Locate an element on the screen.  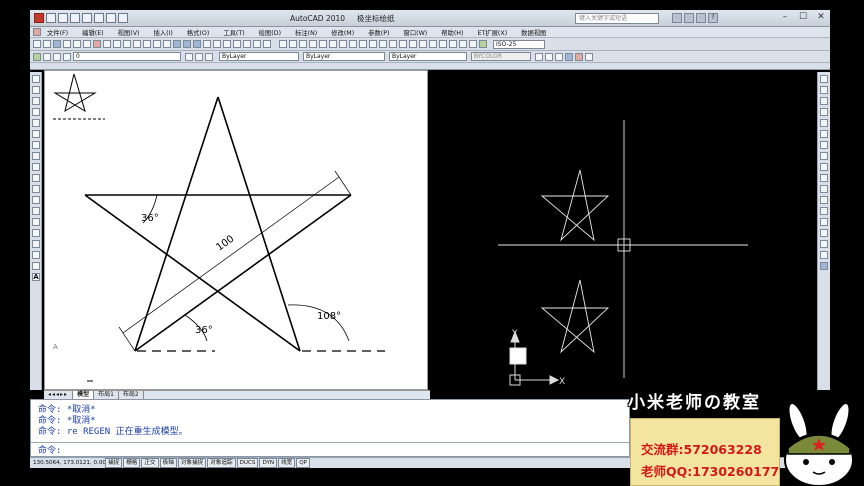
linetype-select: ByLayer is located at coordinates (344, 56).